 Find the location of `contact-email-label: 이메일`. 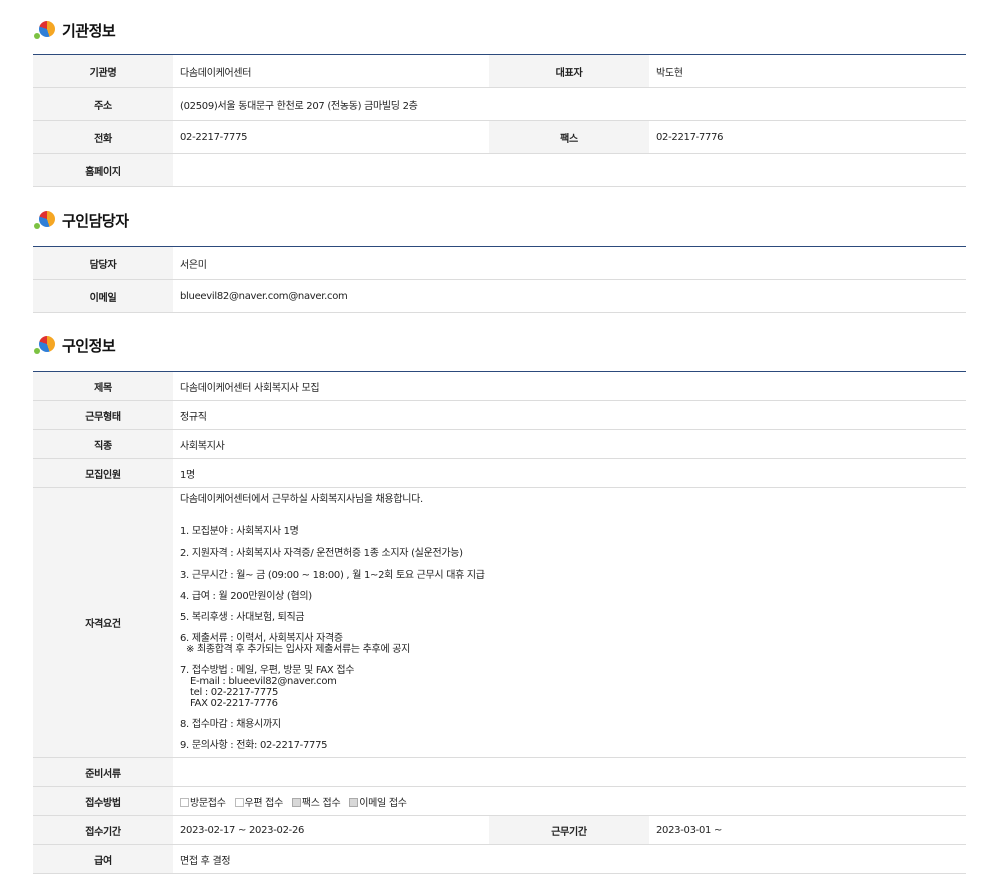

contact-email-label: 이메일 is located at coordinates (103, 296).